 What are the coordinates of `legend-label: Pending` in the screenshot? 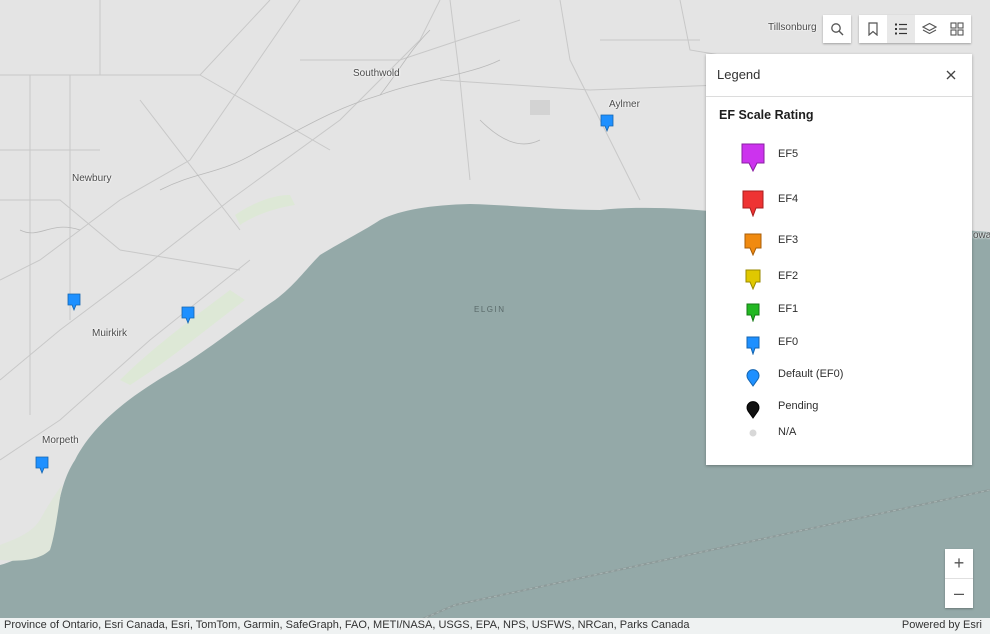 It's located at (798, 406).